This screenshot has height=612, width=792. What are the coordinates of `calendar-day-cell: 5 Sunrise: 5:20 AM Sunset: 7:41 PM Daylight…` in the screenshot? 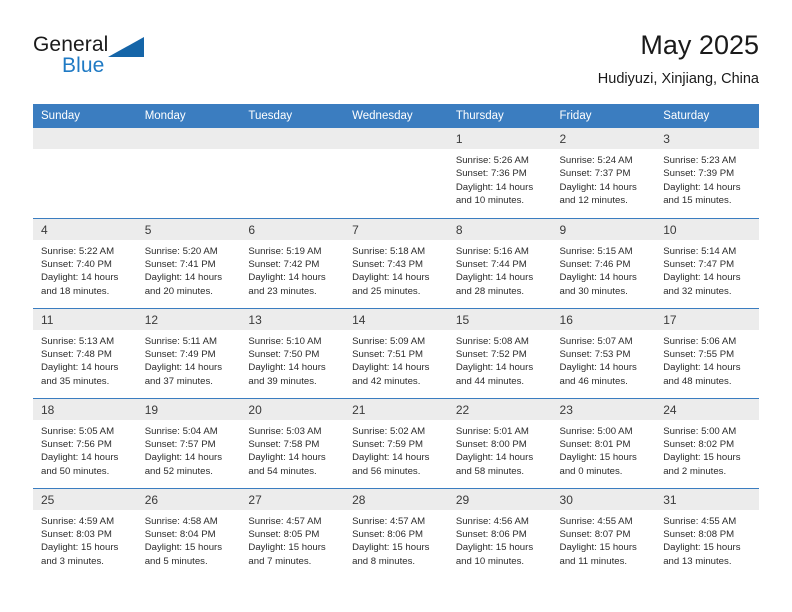 It's located at (188, 262).